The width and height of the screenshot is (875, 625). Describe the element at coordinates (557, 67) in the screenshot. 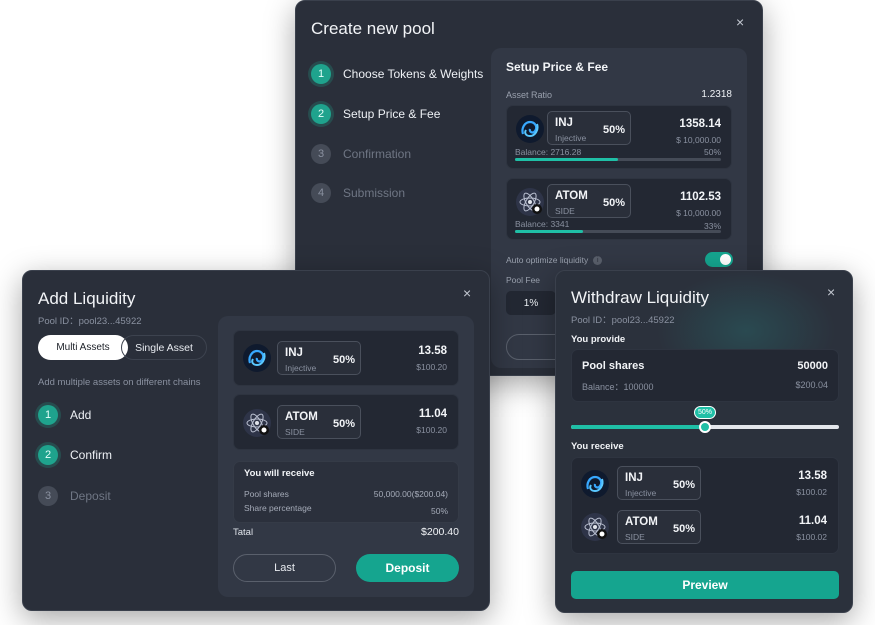

I see `section-title: Setup Price & Fee` at that location.